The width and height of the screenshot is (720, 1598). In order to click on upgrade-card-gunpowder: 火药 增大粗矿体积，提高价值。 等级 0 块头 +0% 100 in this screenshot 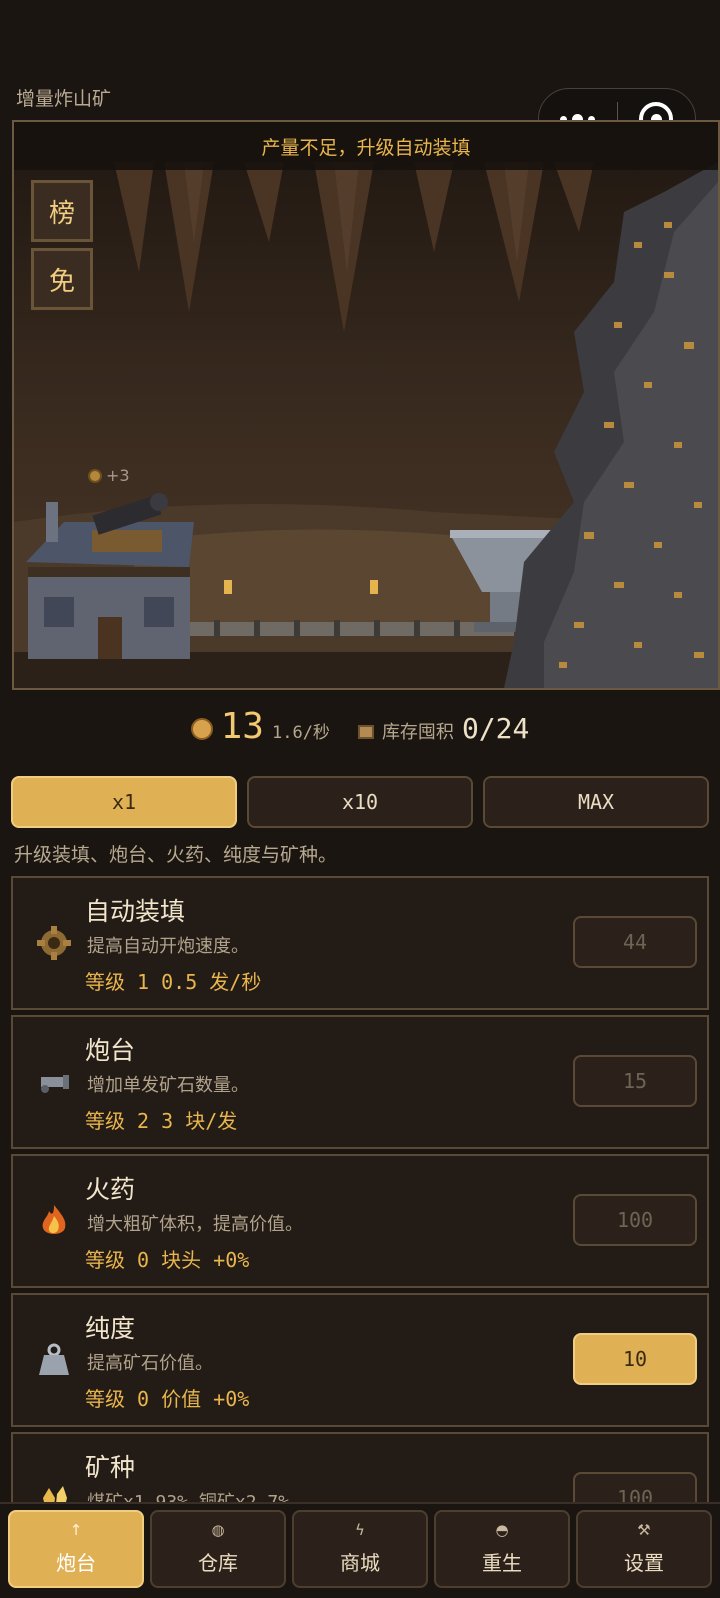, I will do `click(360, 1221)`.